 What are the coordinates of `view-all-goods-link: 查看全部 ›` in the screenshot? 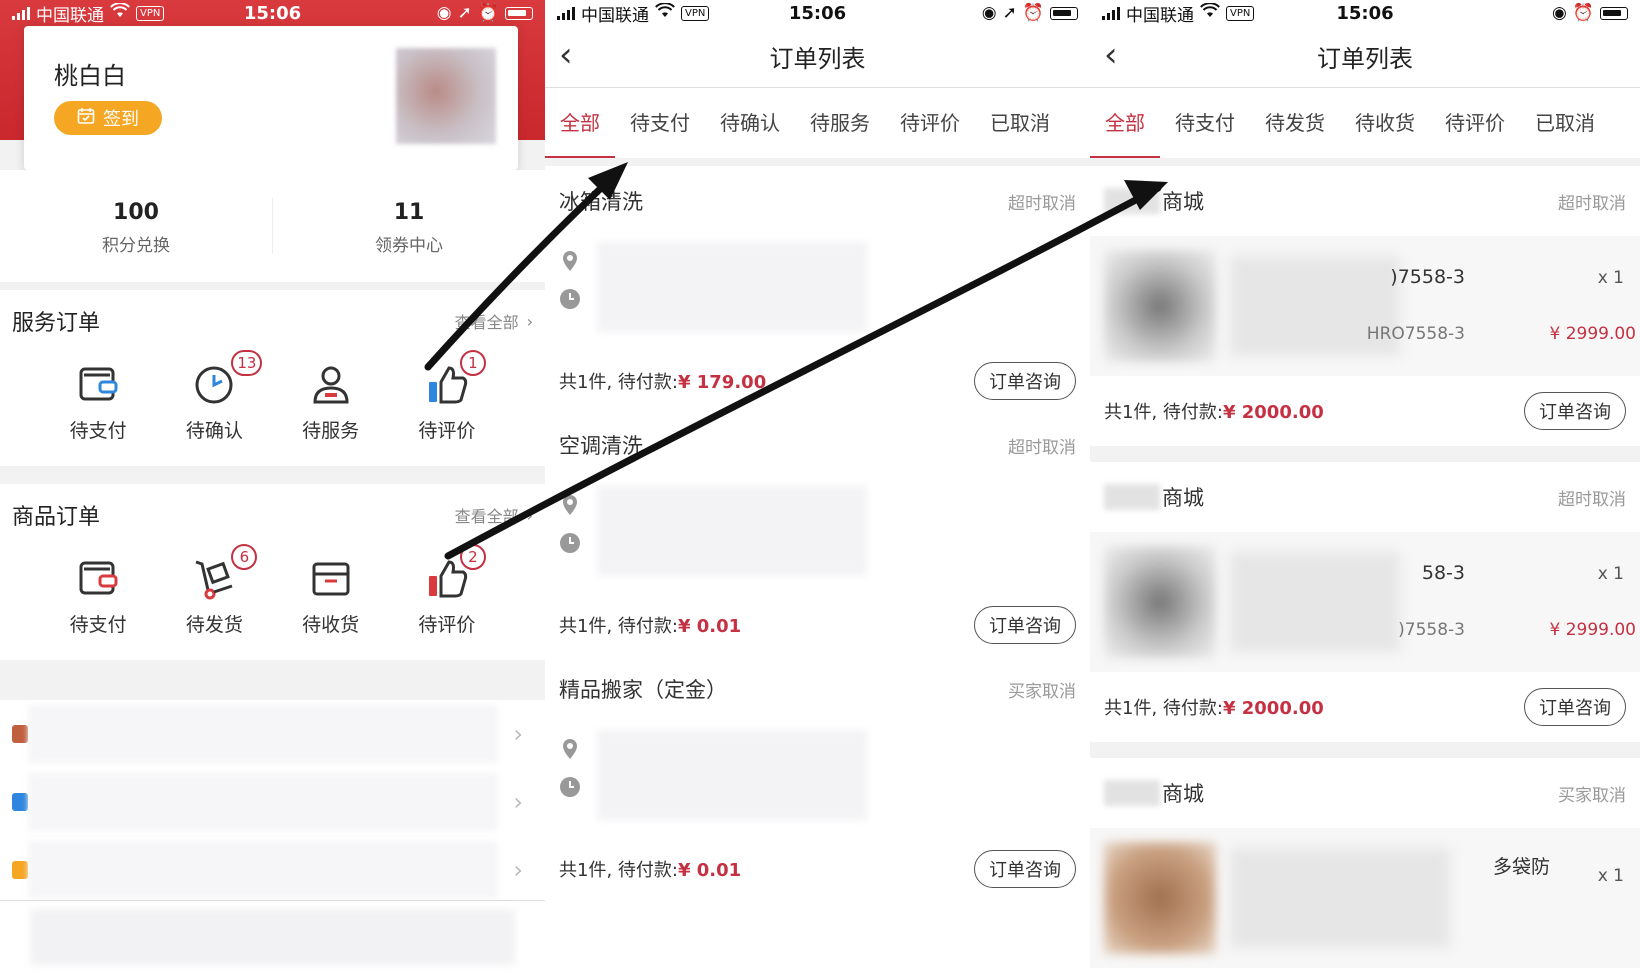 It's located at (494, 515).